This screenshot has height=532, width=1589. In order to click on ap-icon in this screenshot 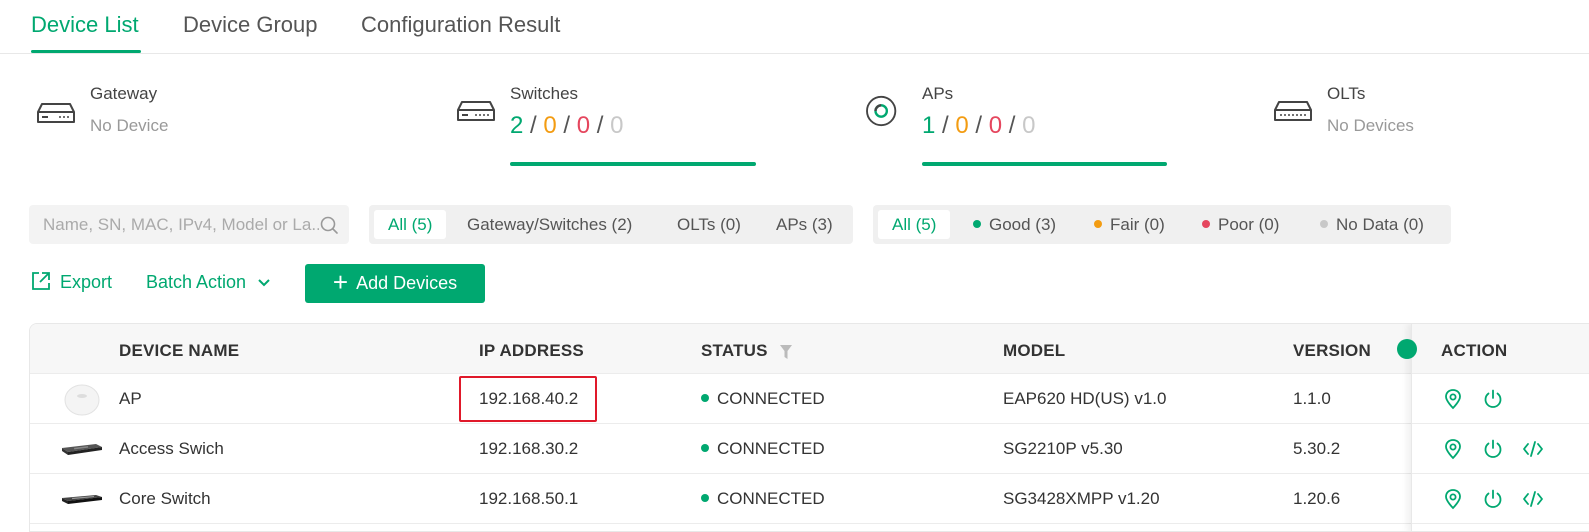, I will do `click(881, 111)`.